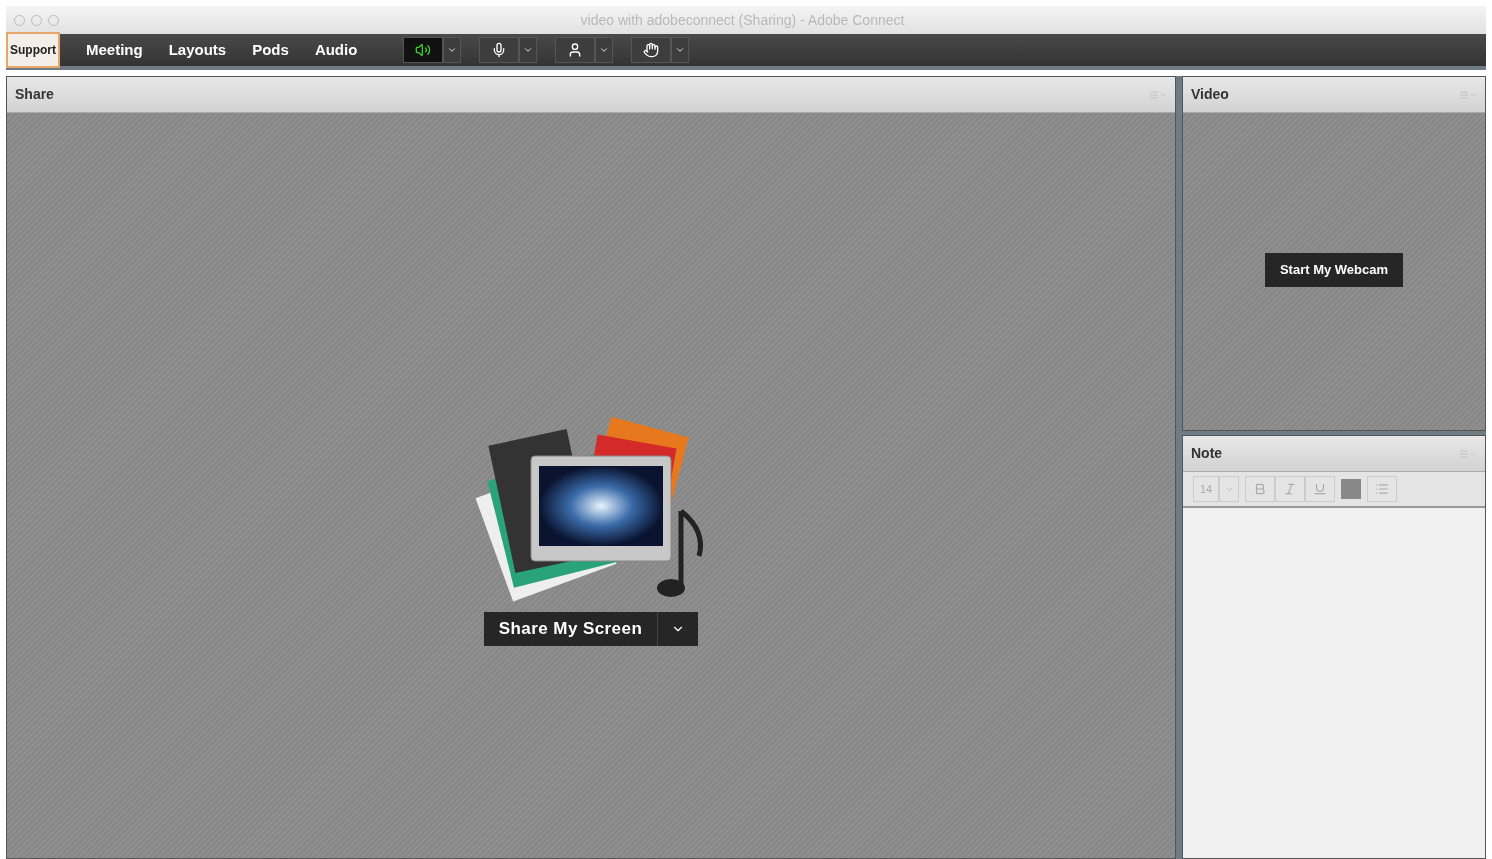 Image resolution: width=1492 pixels, height=859 pixels. What do you see at coordinates (34, 94) in the screenshot?
I see `pod-title: Share` at bounding box center [34, 94].